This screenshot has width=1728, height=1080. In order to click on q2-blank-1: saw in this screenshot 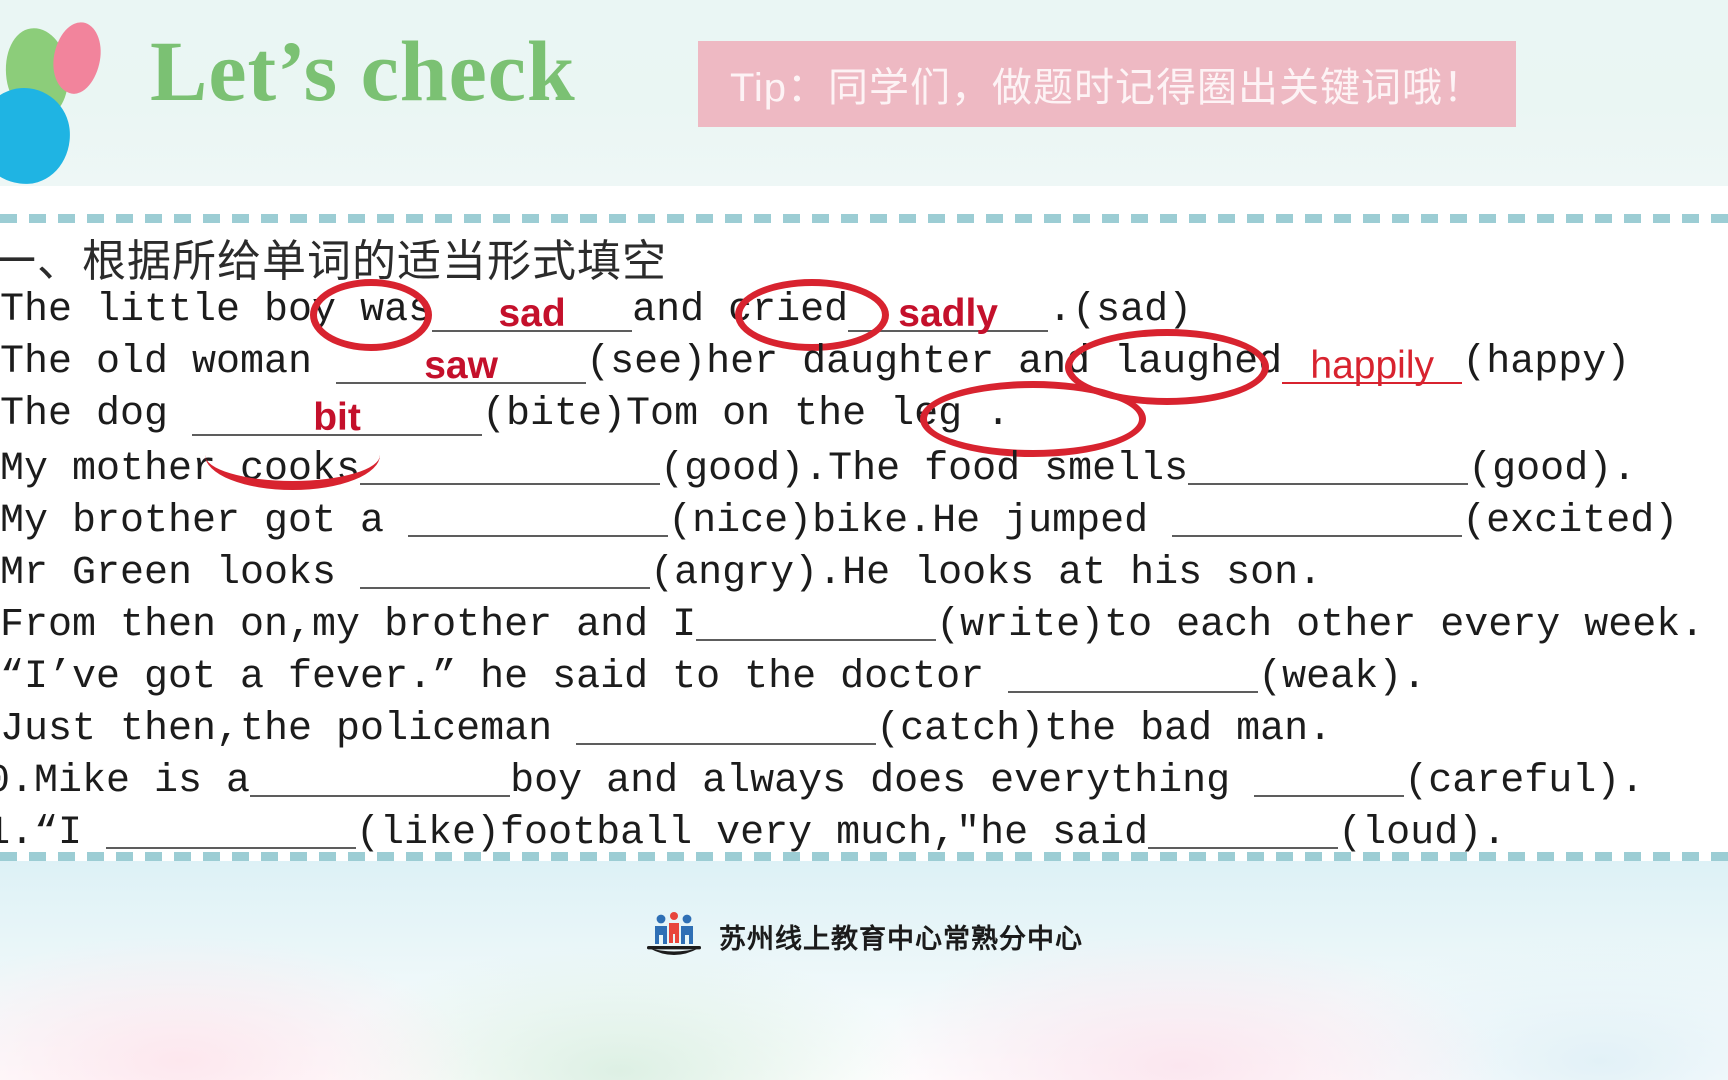, I will do `click(461, 363)`.